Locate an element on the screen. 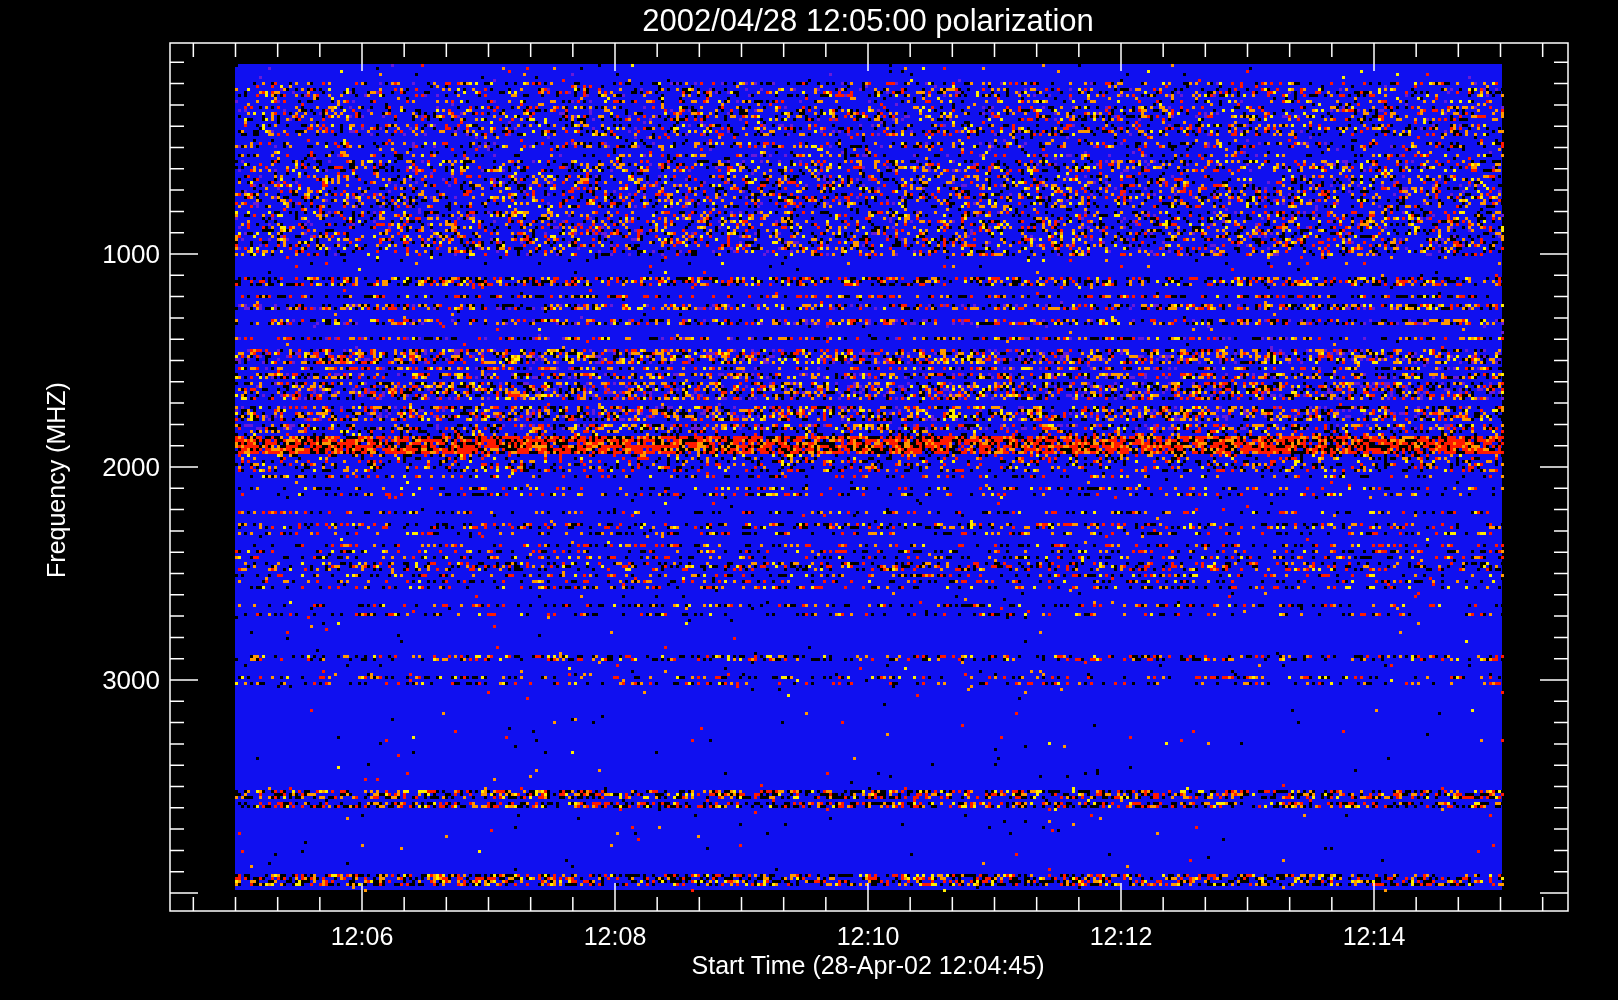  axis-title: Frequency (MHZ) is located at coordinates (56, 480).